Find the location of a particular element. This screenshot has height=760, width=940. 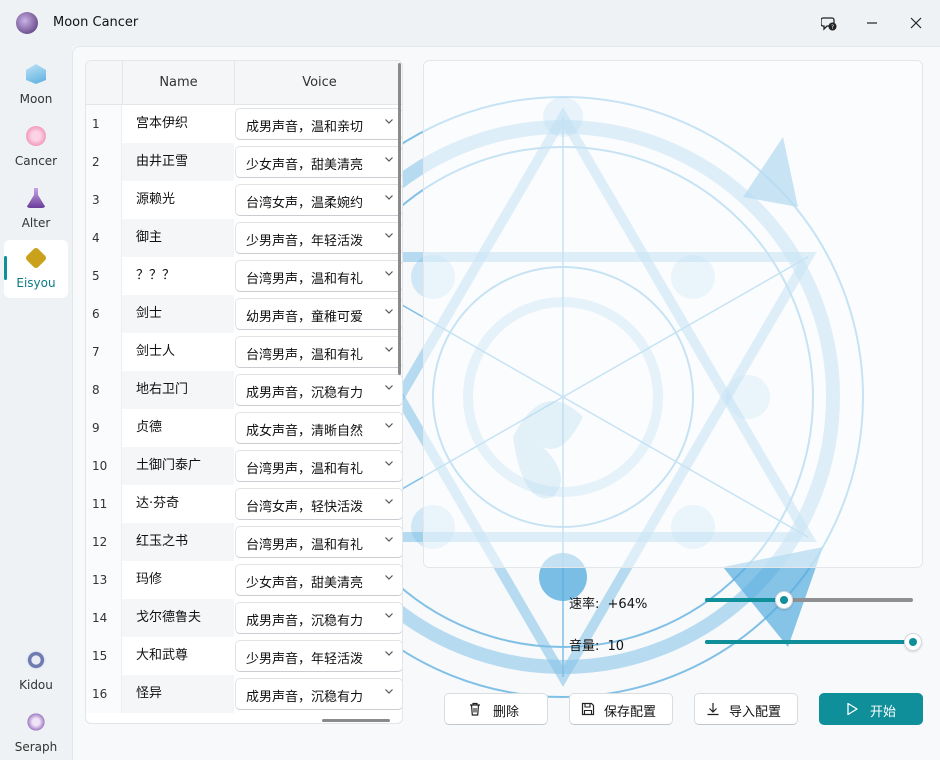

column-header-voice: Voice is located at coordinates (318, 83).